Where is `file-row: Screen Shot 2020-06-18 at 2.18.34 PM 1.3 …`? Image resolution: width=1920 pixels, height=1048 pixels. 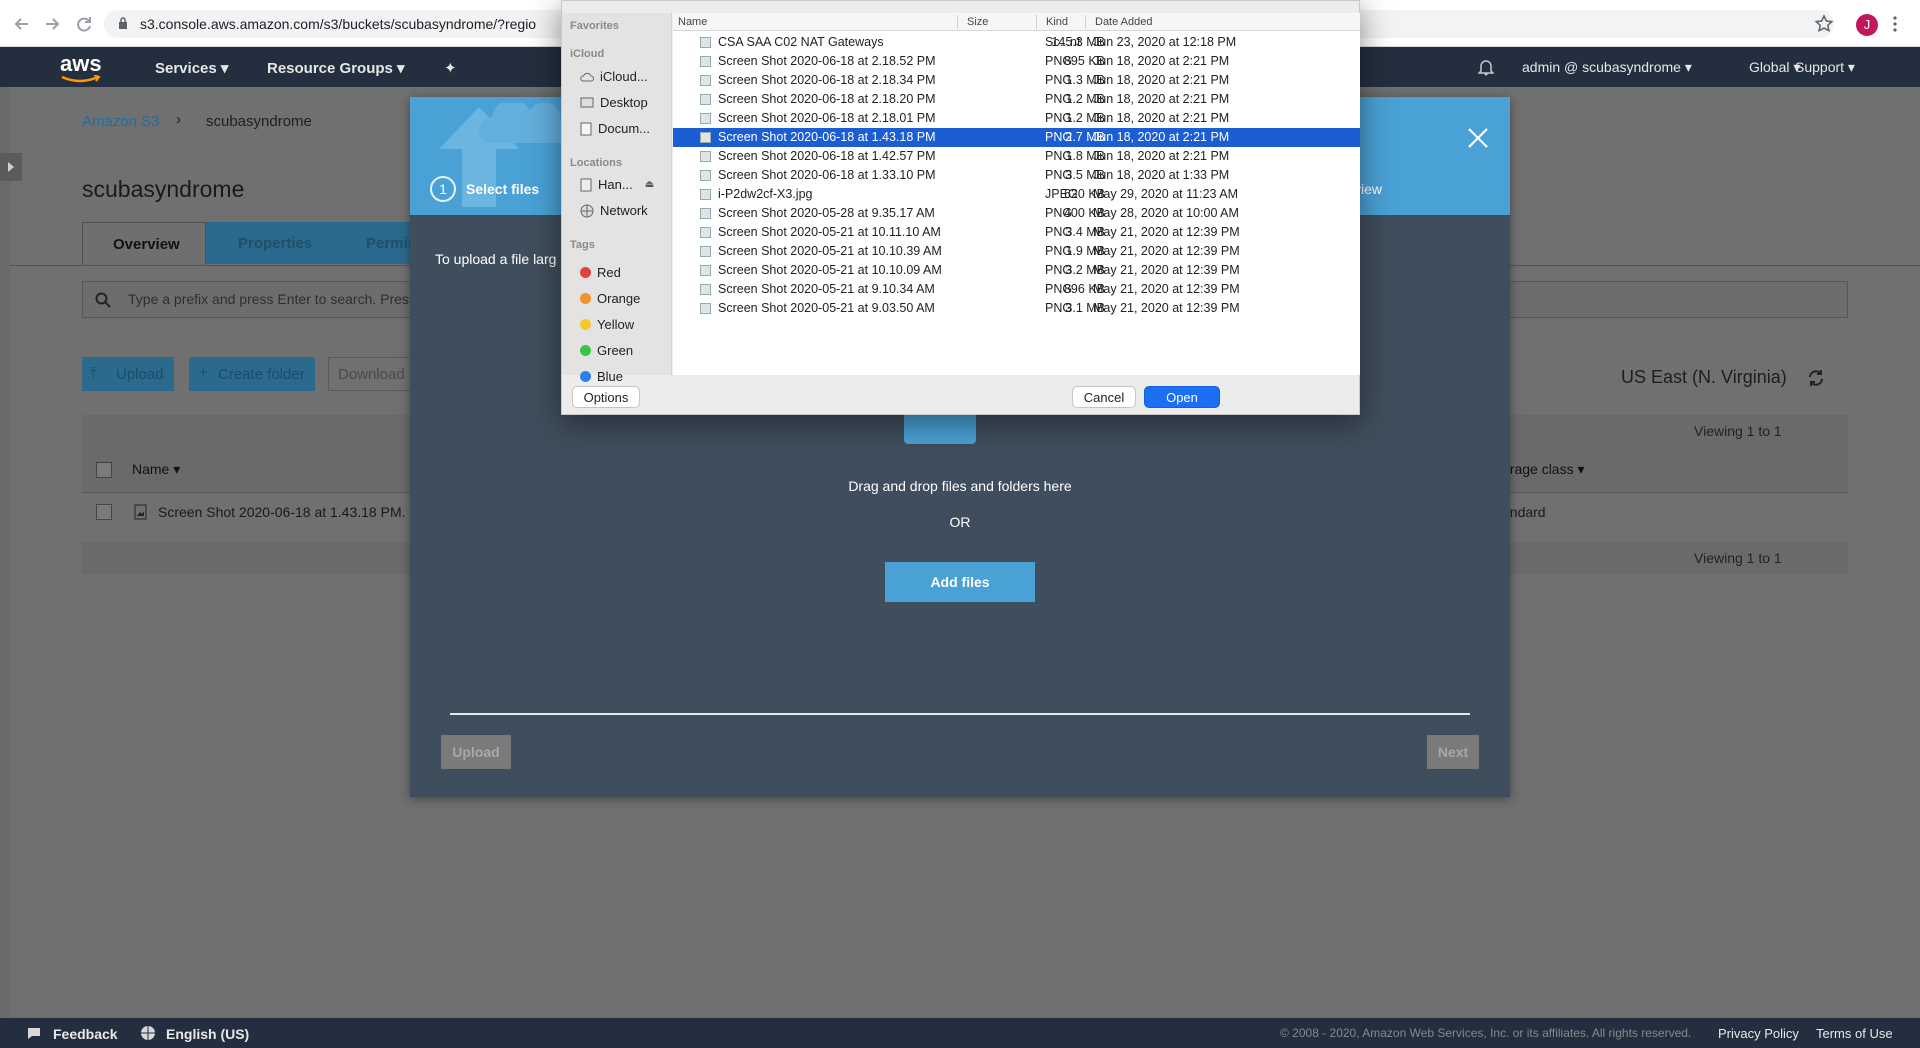 file-row: Screen Shot 2020-06-18 at 2.18.34 PM 1.3 … is located at coordinates (1016, 80).